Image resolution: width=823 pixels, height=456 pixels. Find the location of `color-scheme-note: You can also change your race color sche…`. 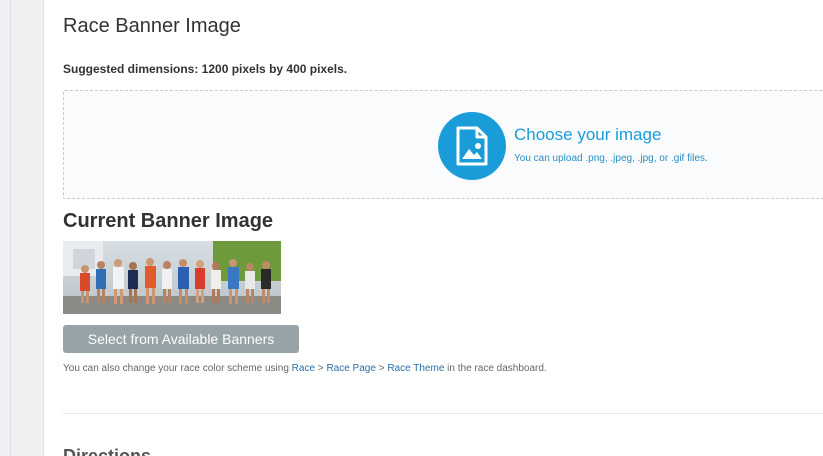

color-scheme-note: You can also change your race color sche… is located at coordinates (305, 368).